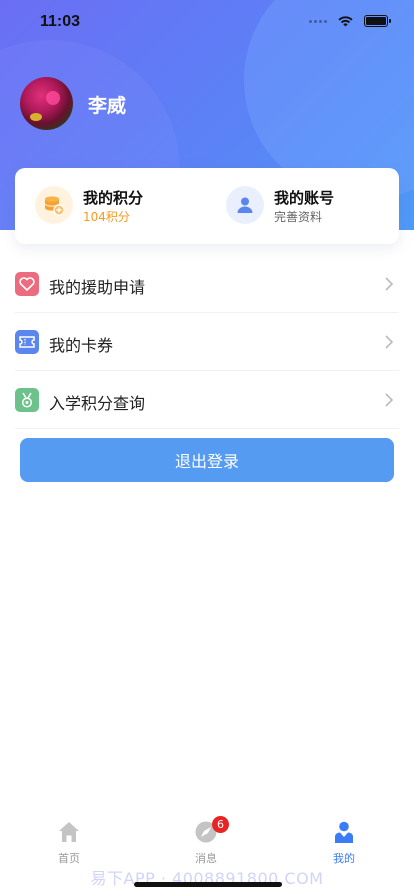 The height and width of the screenshot is (896, 414). Describe the element at coordinates (304, 198) in the screenshot. I see `account-title: 我的账号` at that location.